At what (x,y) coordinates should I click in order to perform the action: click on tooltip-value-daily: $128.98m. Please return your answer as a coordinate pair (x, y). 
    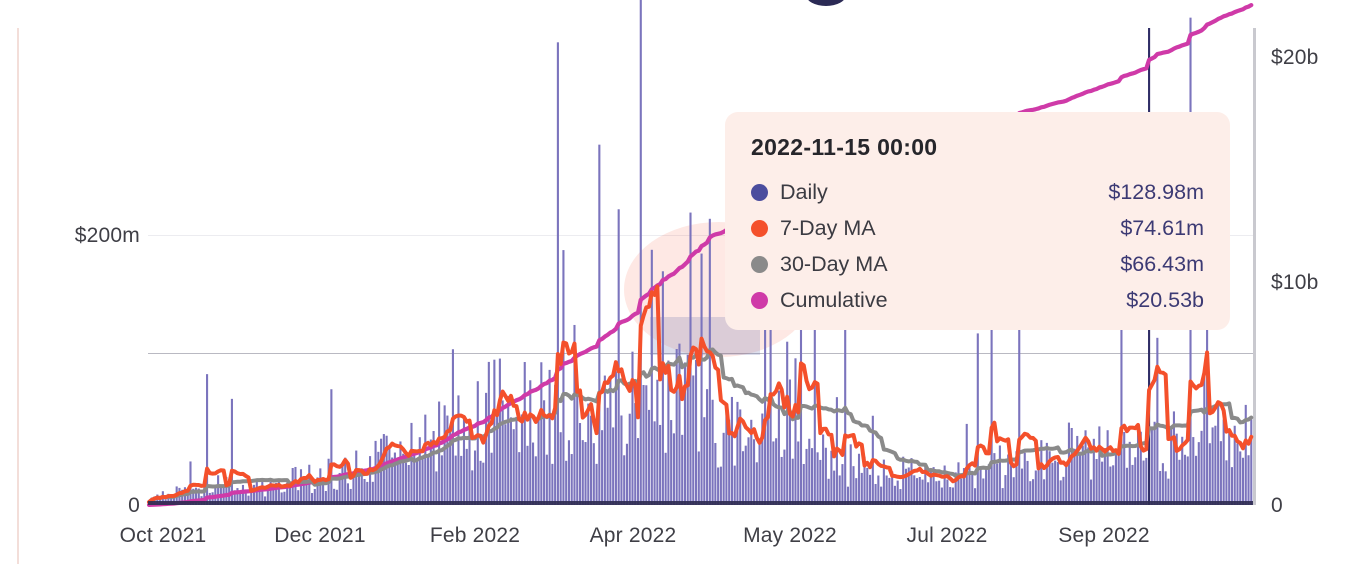
    Looking at the image, I should click on (1156, 191).